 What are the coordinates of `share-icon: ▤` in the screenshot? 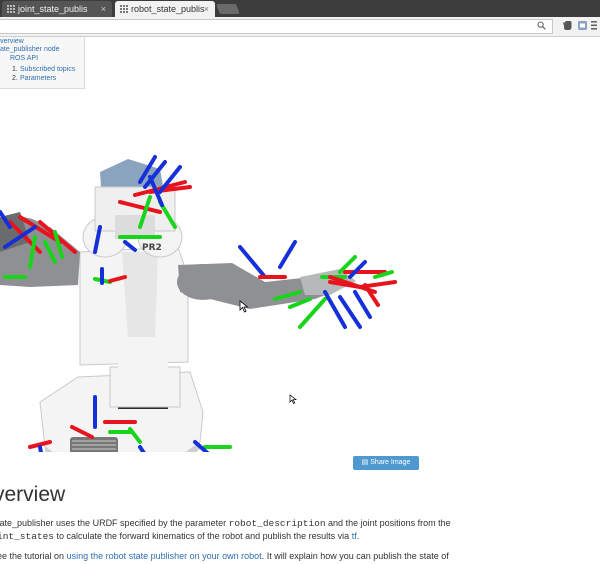 It's located at (365, 462).